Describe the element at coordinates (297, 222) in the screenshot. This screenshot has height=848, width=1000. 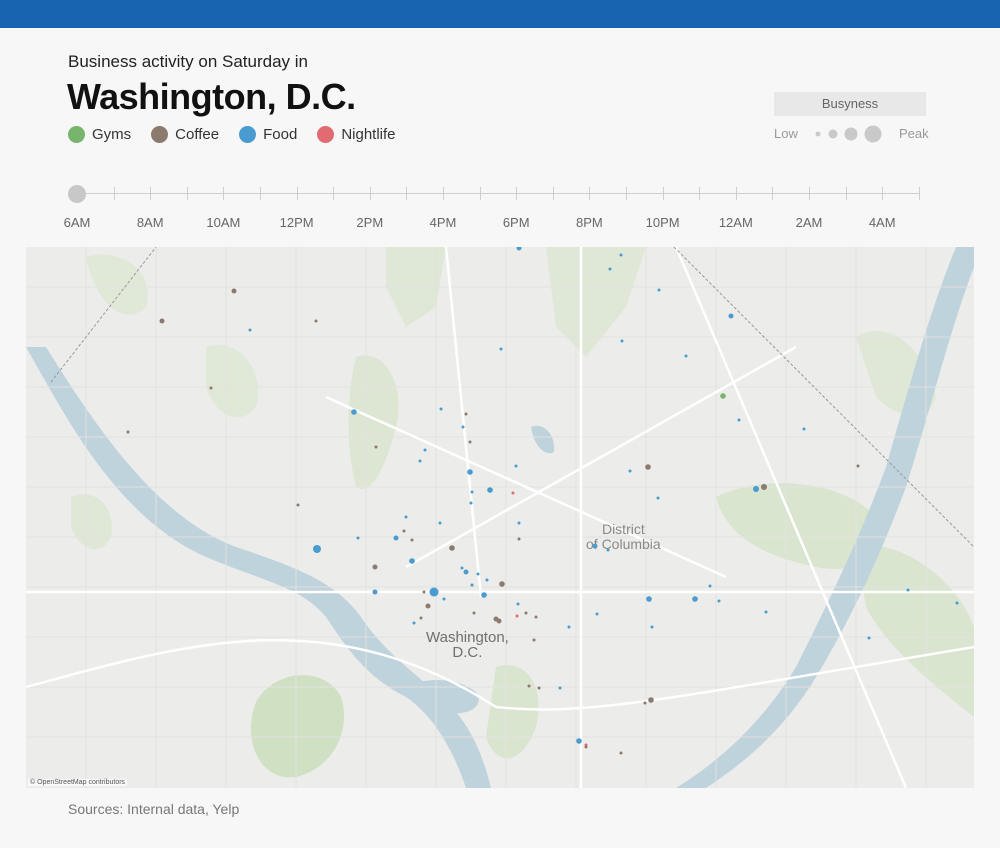
I see `time-label: 12PM` at that location.